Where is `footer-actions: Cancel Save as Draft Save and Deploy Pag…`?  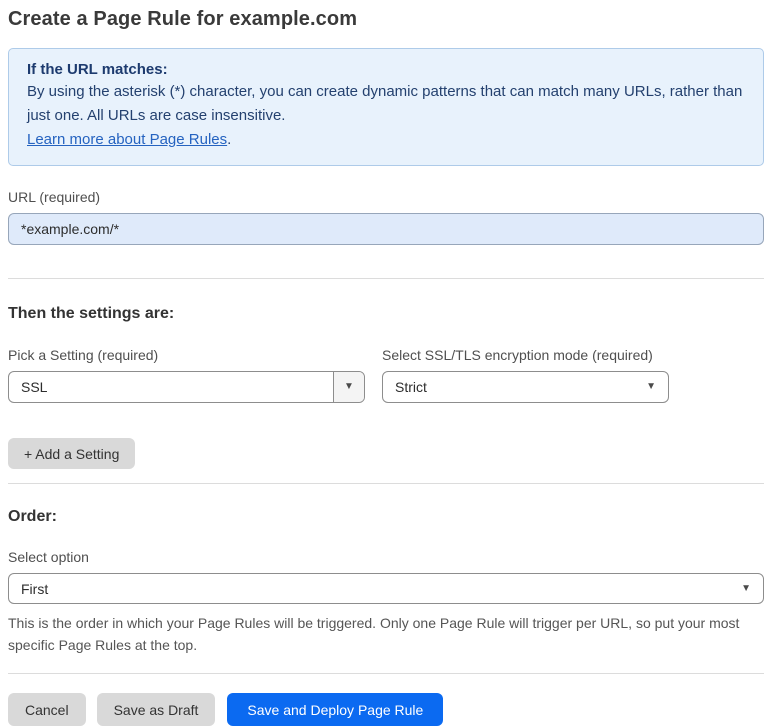
footer-actions: Cancel Save as Draft Save and Deploy Pag… is located at coordinates (386, 709).